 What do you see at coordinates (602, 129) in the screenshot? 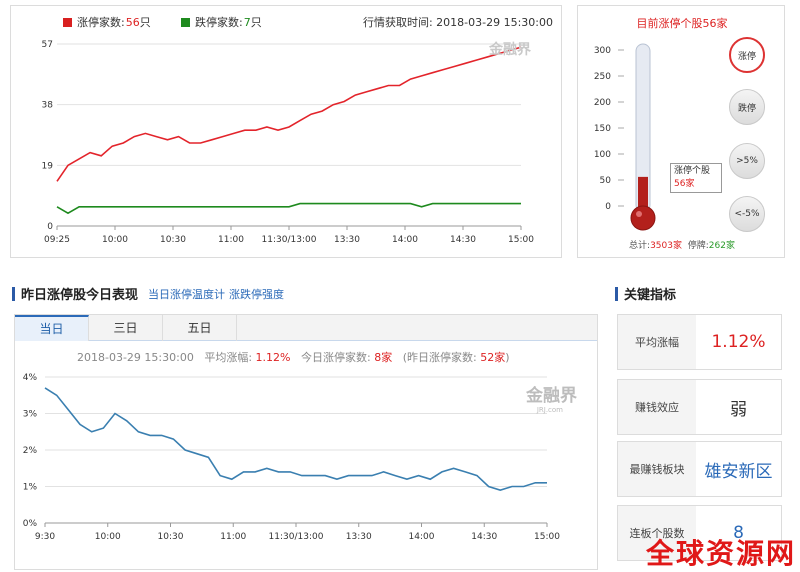
I see `thermo-scale-label: 150` at bounding box center [602, 129].